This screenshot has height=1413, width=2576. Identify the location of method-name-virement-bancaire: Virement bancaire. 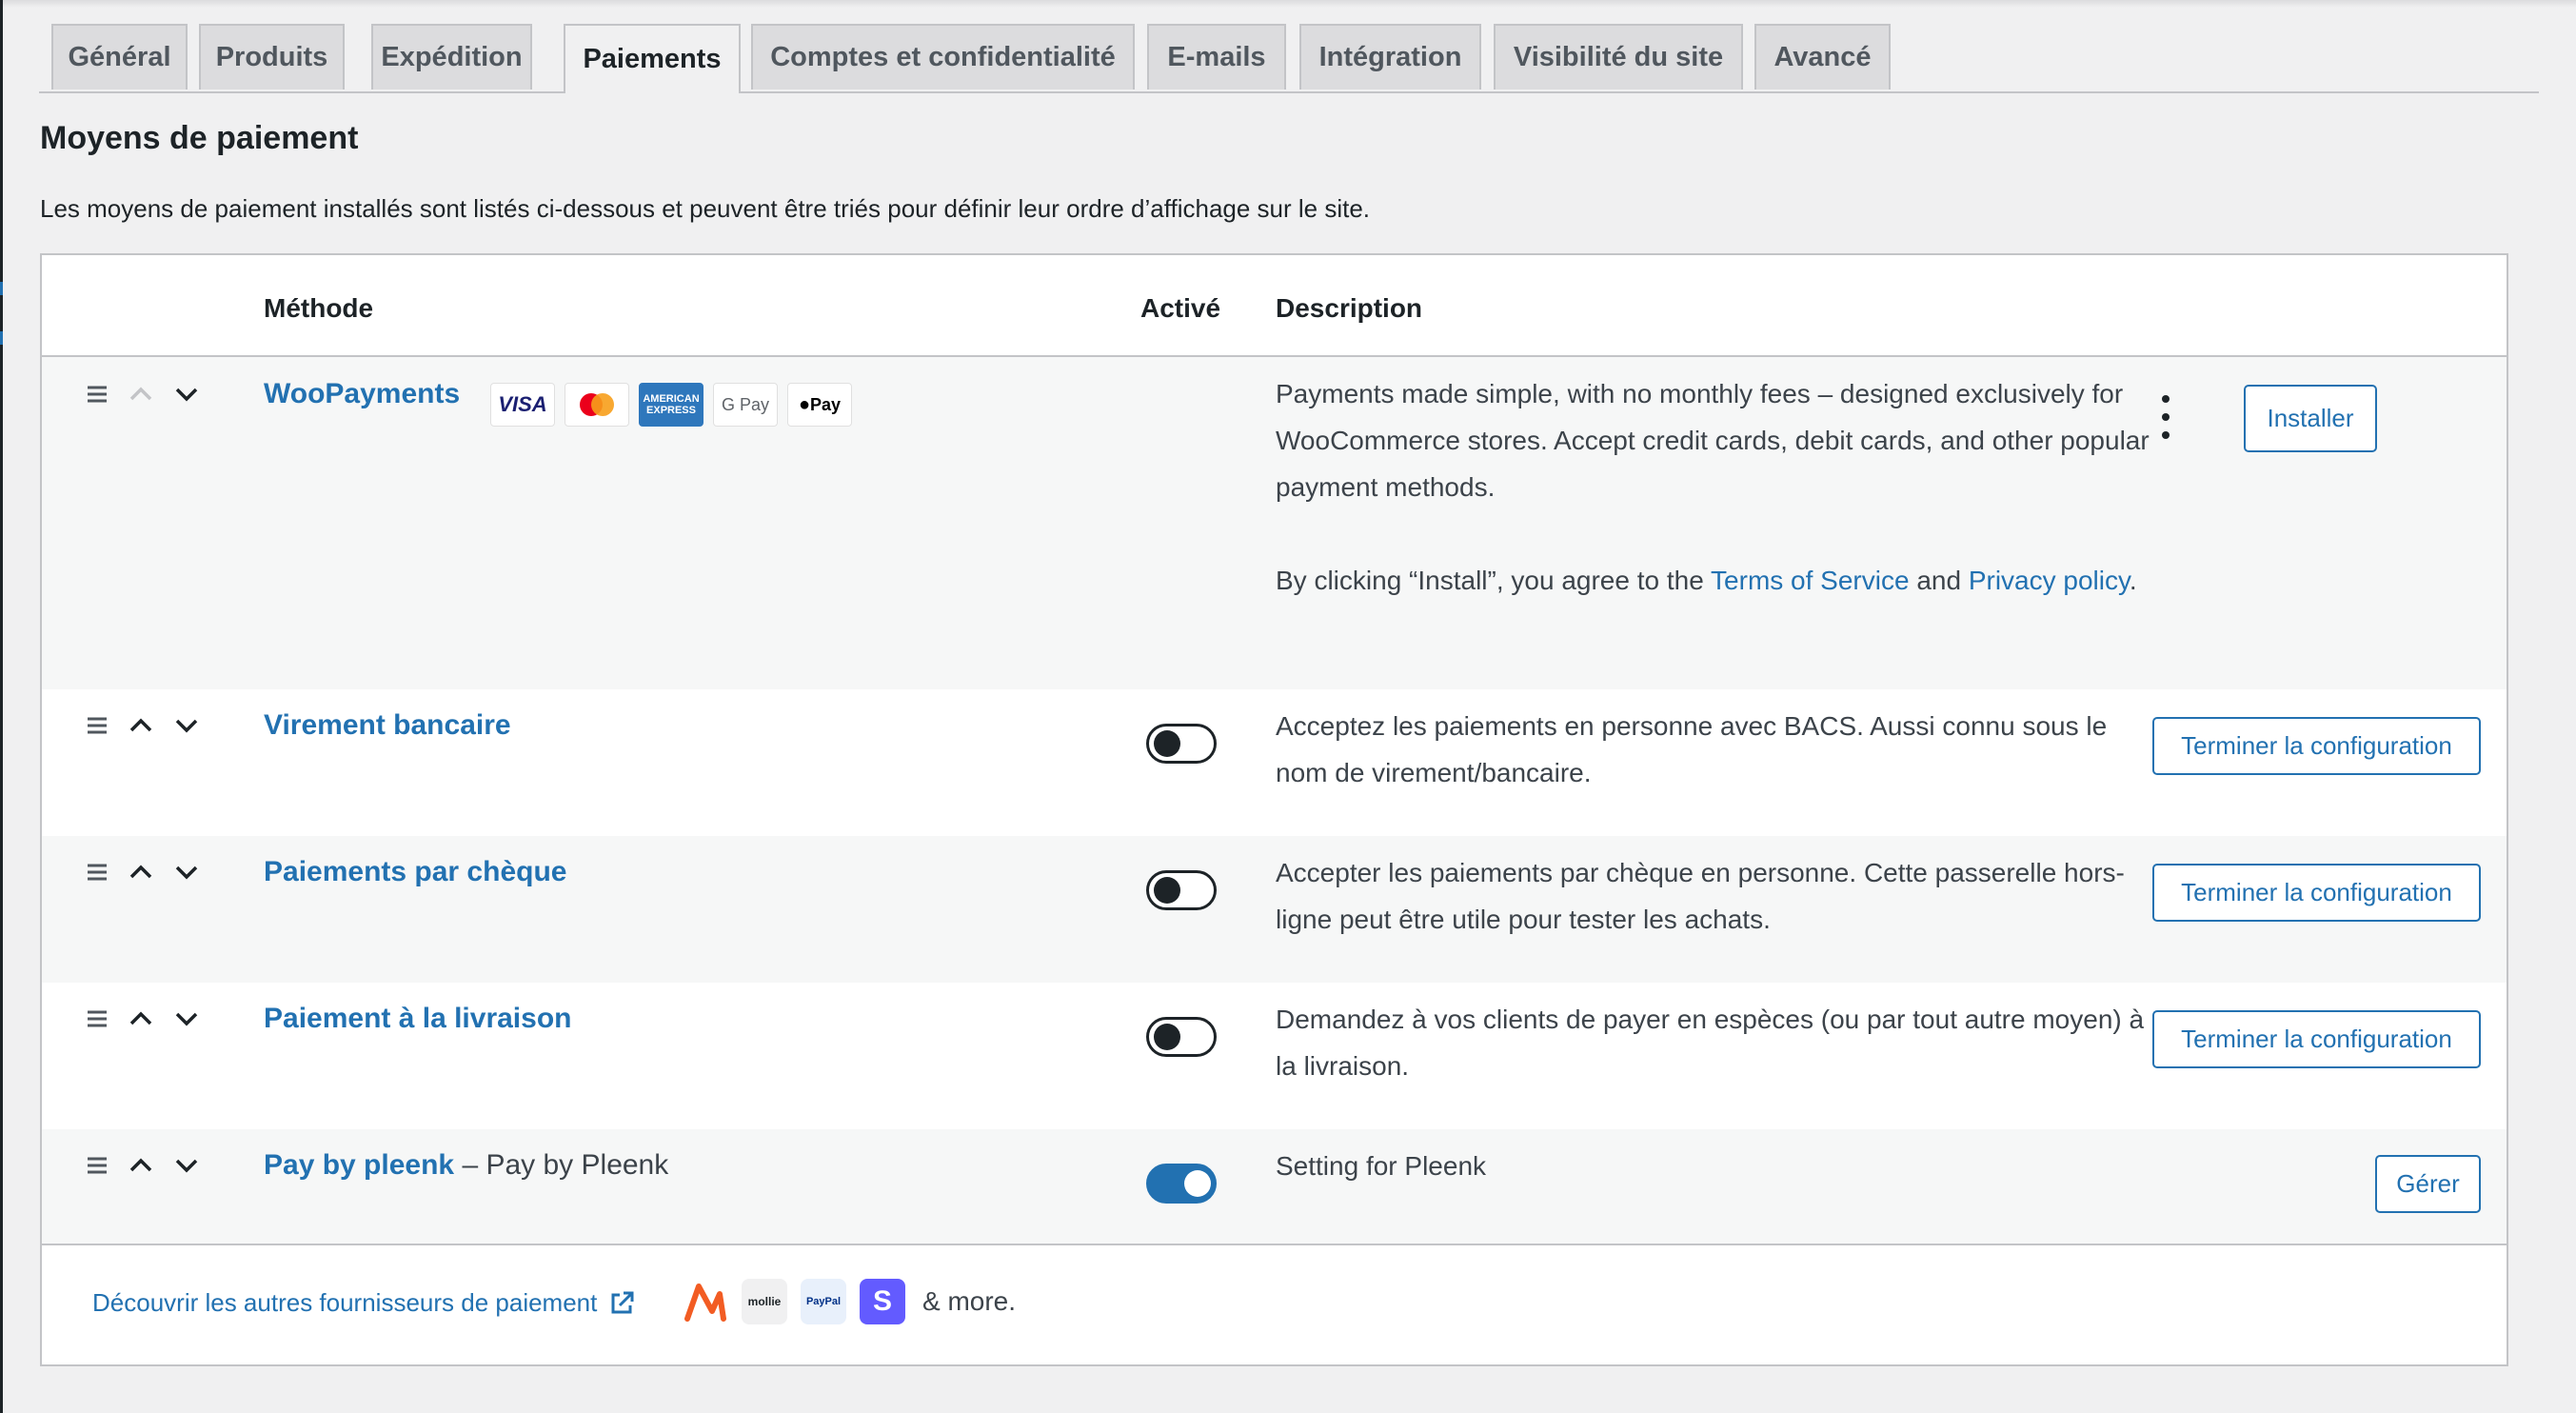
(387, 725).